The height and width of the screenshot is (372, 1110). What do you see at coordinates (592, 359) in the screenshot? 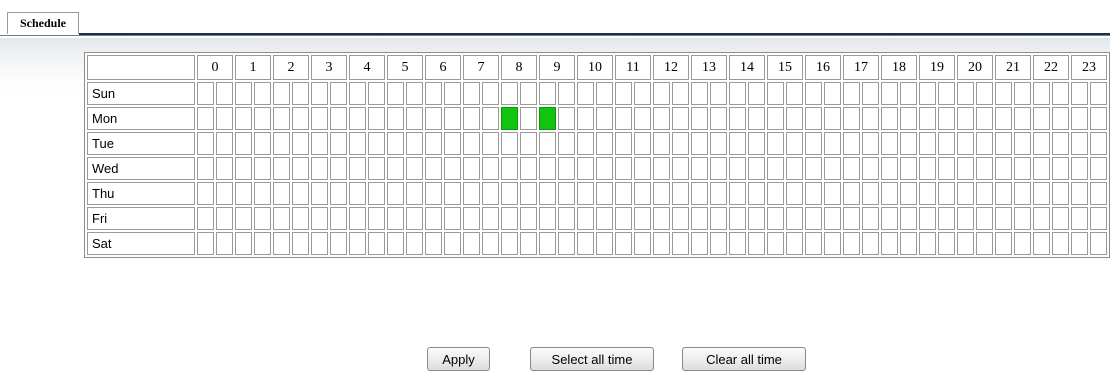
I see `select-all-time-button: Select all time` at bounding box center [592, 359].